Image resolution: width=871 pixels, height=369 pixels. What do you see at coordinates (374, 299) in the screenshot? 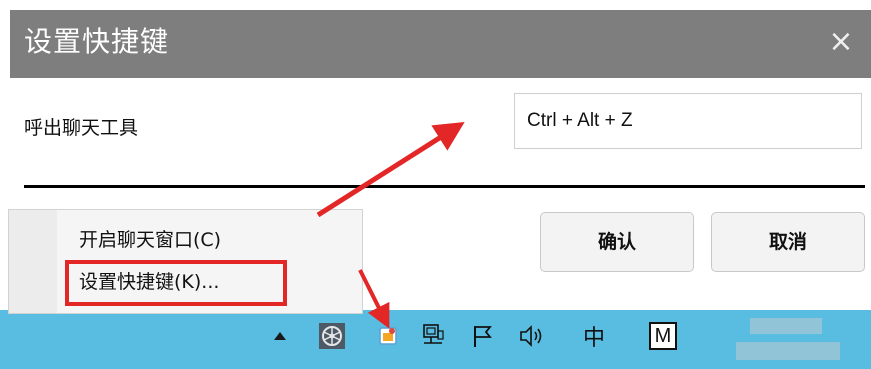
I see `arrow-to-tray` at bounding box center [374, 299].